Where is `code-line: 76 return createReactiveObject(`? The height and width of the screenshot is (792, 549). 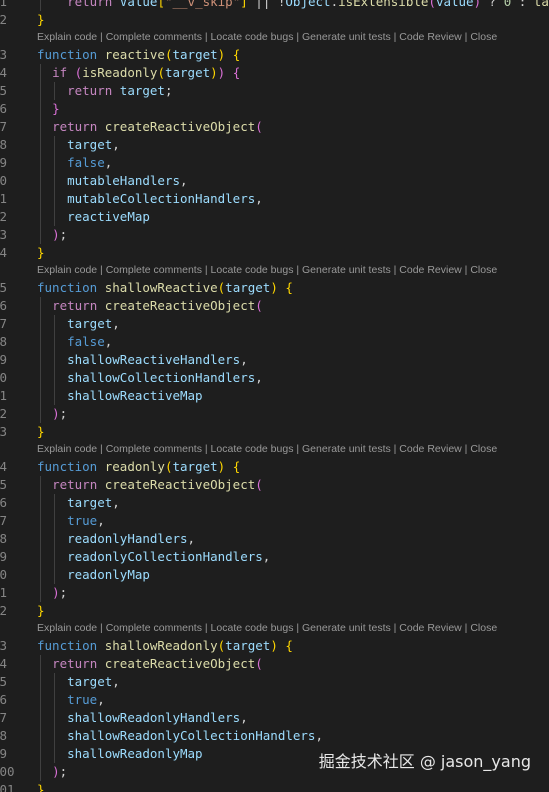
code-line: 76 return createReactiveObject( is located at coordinates (274, 306).